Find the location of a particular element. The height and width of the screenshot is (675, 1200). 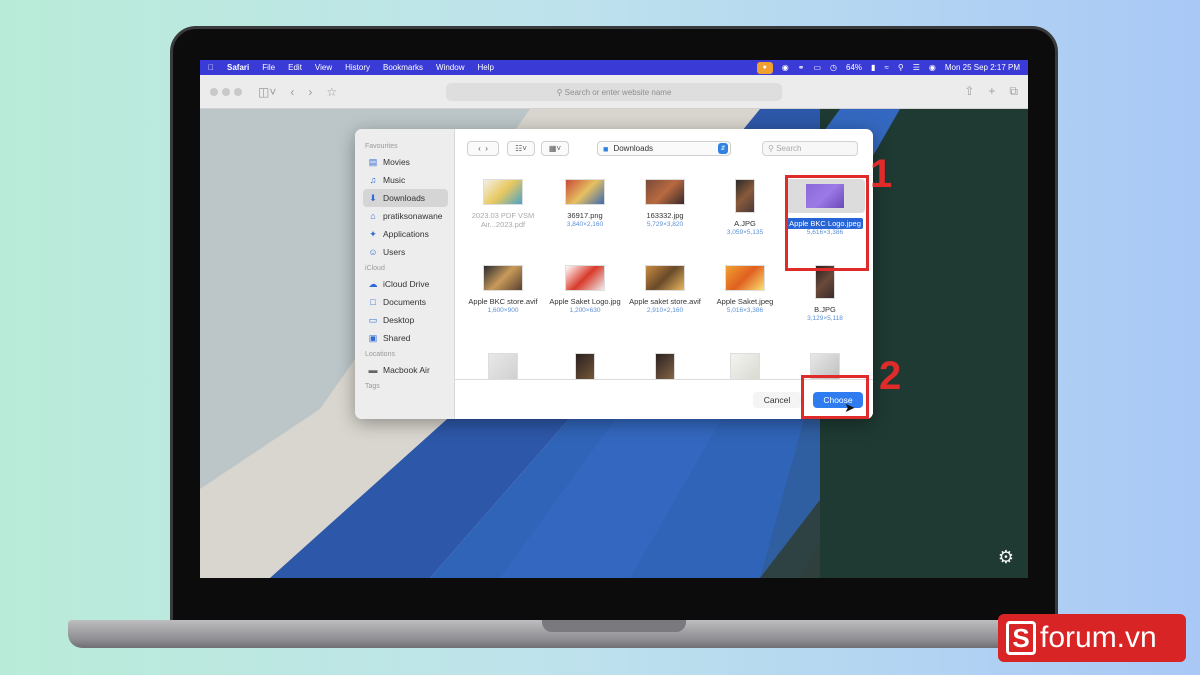

step-number-1: 1 is located at coordinates (881, 174).